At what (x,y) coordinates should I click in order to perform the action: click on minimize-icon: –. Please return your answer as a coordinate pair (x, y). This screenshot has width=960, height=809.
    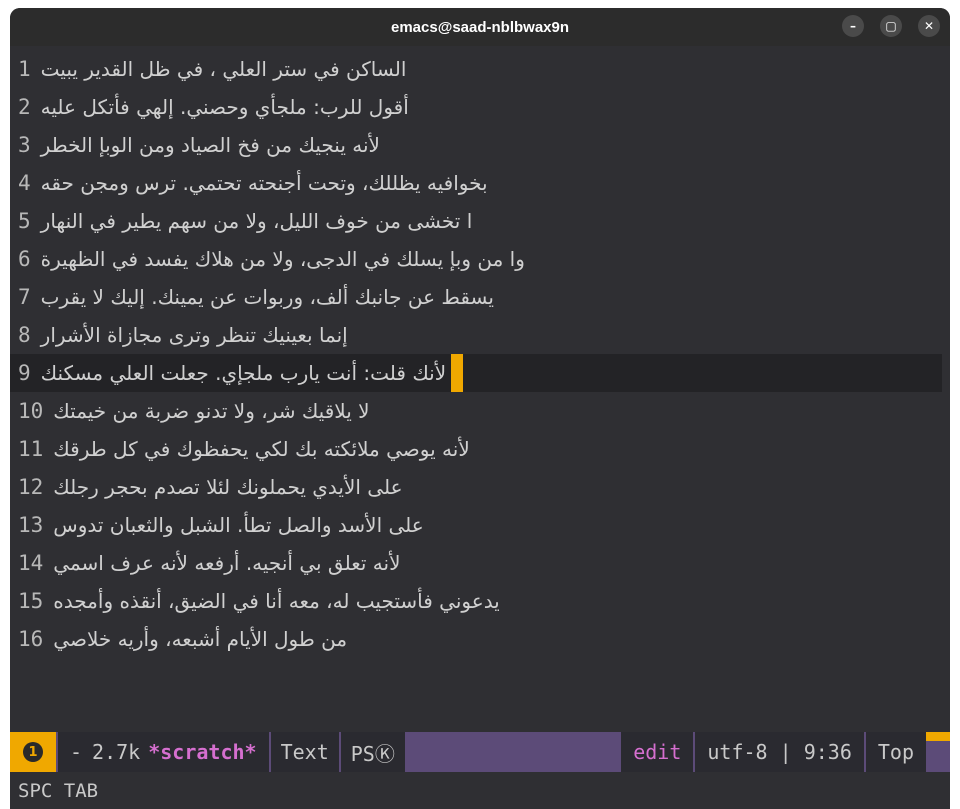
    Looking at the image, I should click on (853, 26).